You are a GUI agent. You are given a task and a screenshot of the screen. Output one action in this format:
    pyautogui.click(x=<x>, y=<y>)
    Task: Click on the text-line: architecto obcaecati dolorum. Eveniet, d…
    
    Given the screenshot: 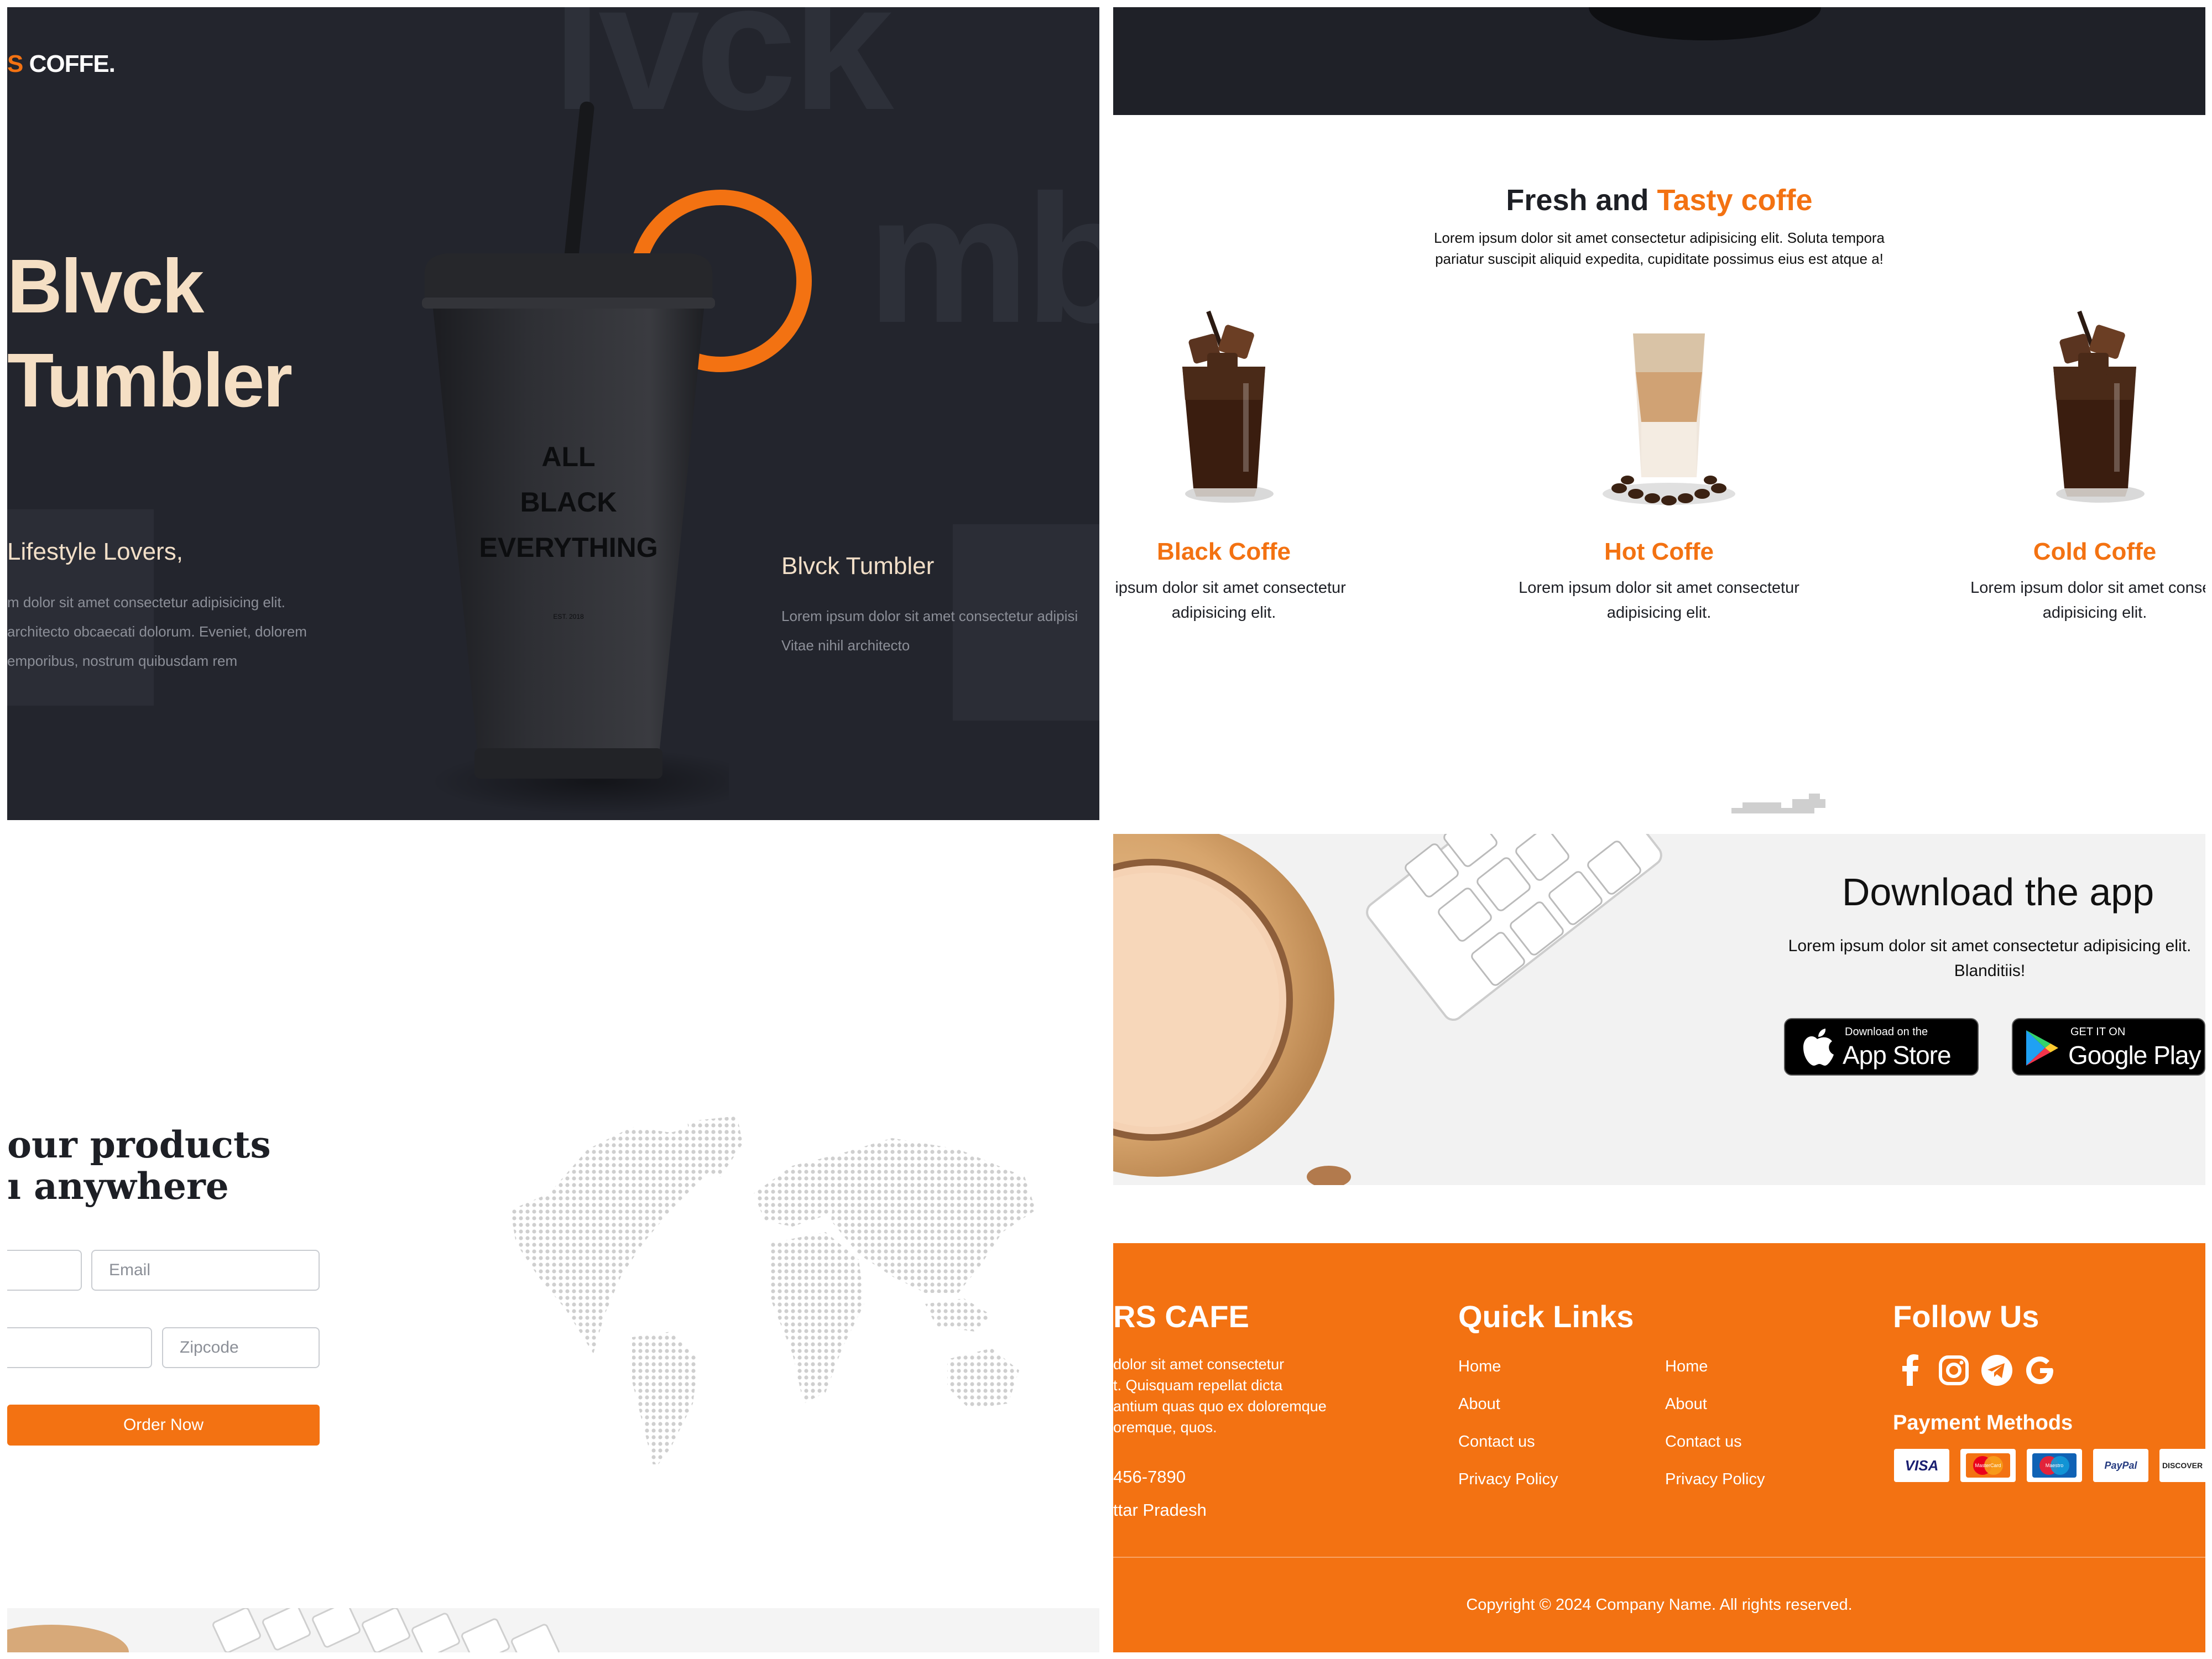 What is the action you would take?
    pyautogui.click(x=157, y=632)
    